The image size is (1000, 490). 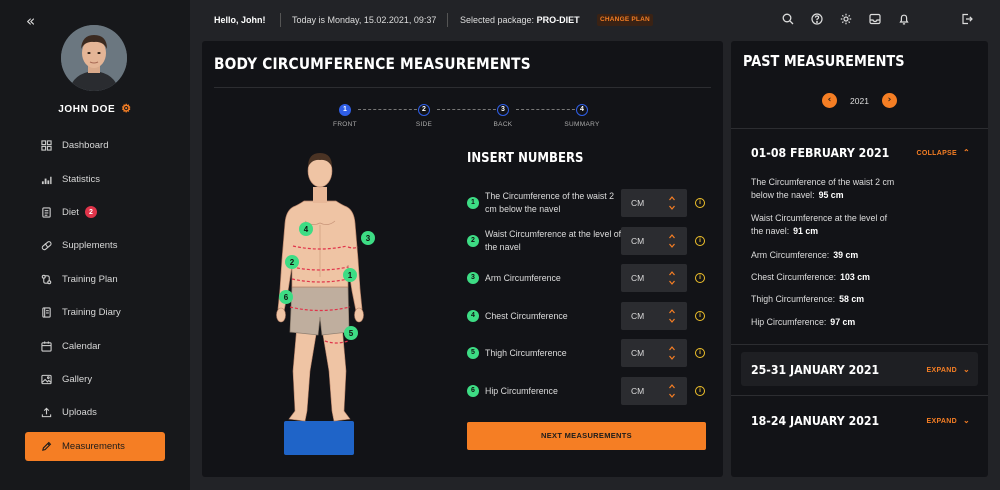 What do you see at coordinates (625, 20) in the screenshot?
I see `change-plan-button: CHANGE PLAN` at bounding box center [625, 20].